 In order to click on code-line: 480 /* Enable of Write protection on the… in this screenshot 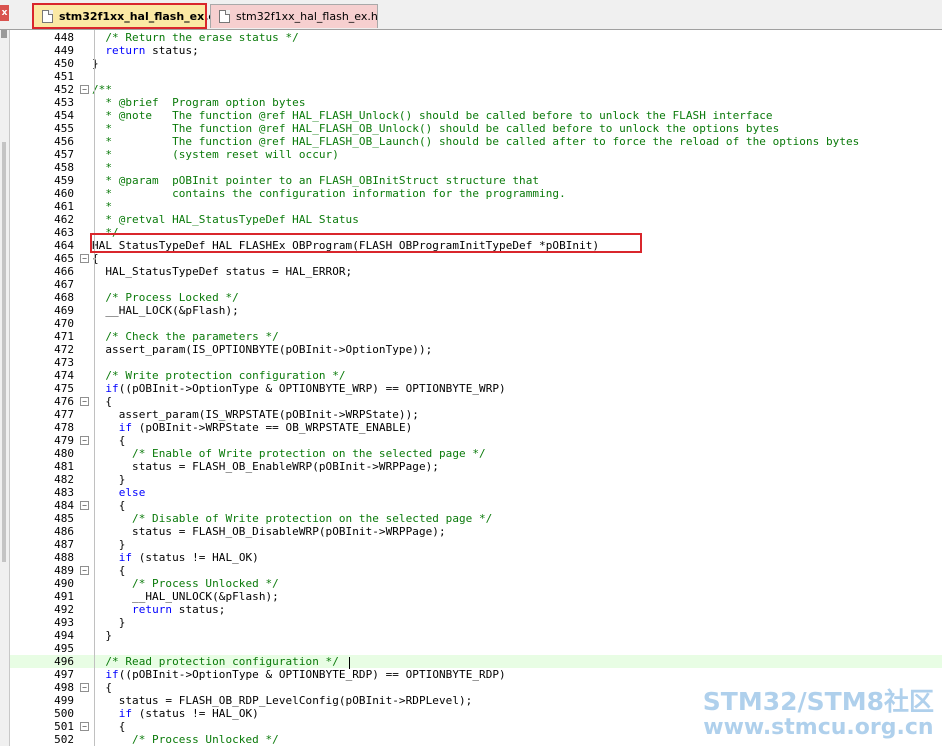, I will do `click(476, 453)`.